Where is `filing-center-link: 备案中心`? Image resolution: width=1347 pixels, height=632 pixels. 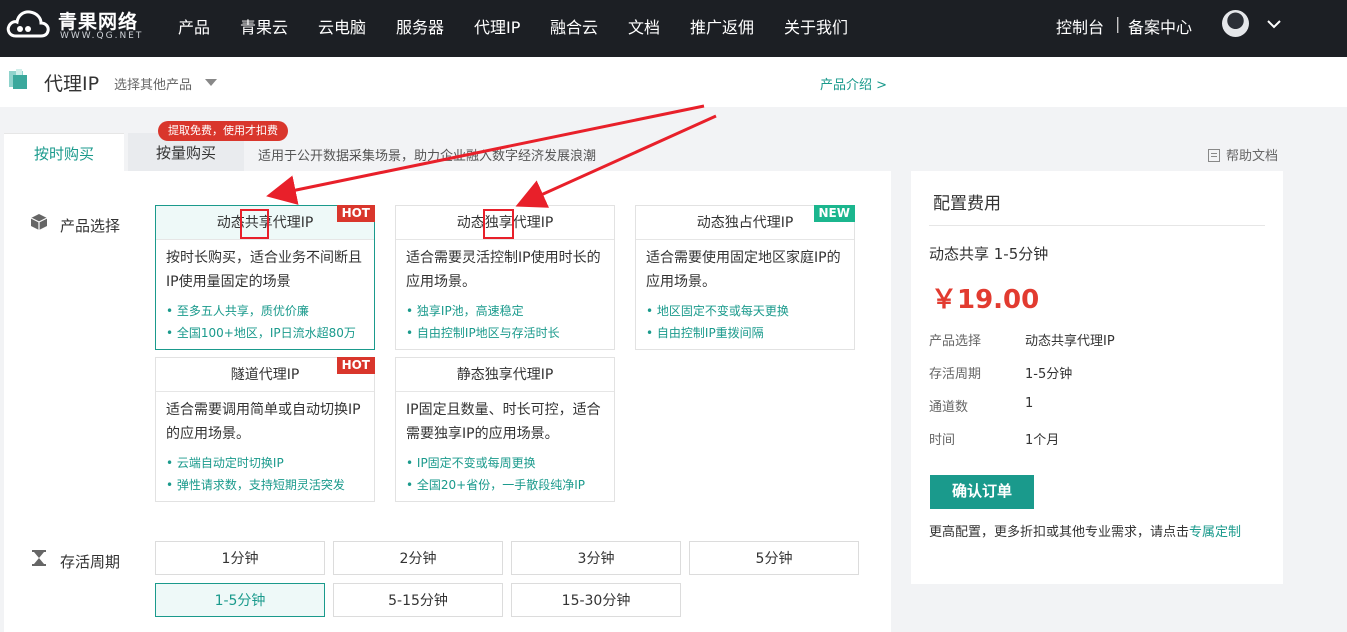 filing-center-link: 备案中心 is located at coordinates (1160, 26).